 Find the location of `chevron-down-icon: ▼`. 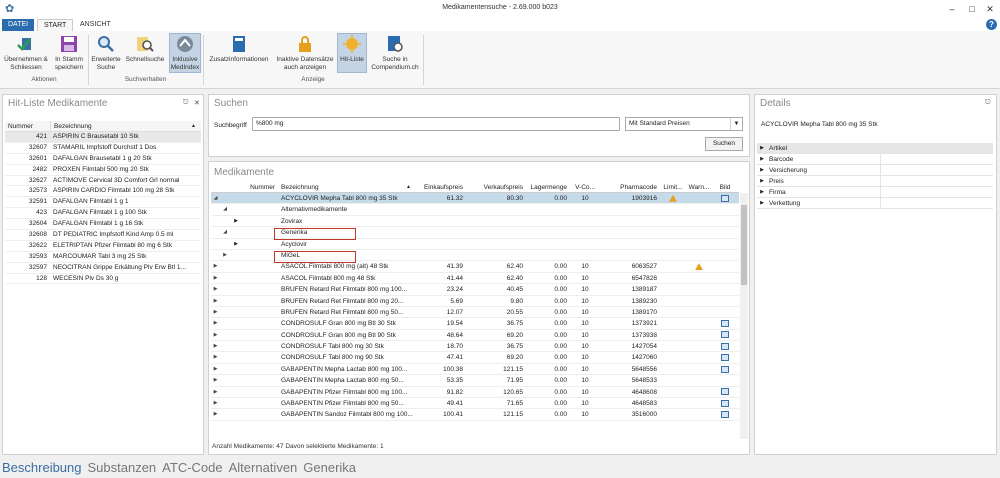

chevron-down-icon: ▼ is located at coordinates (736, 124).